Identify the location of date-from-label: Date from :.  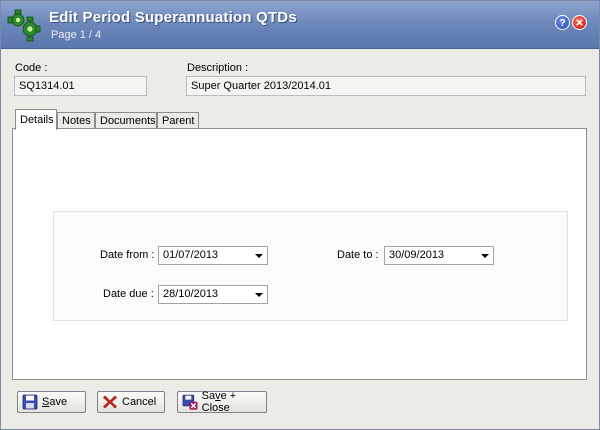
(127, 255).